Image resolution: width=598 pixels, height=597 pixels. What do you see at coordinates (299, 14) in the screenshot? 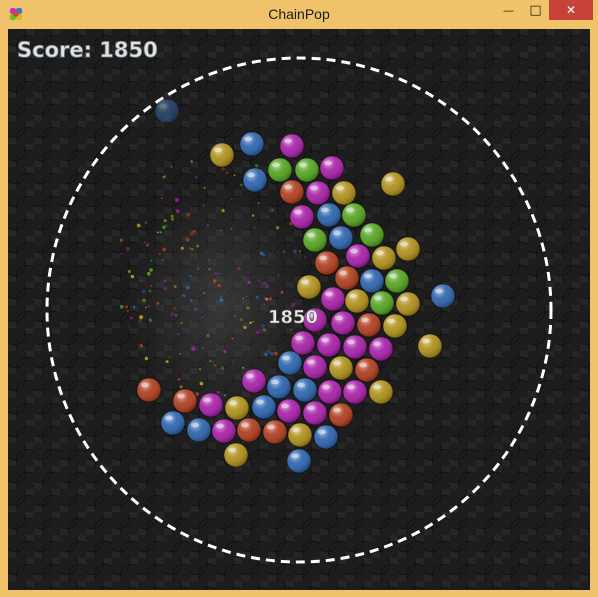
I see `title-bar: ChainPop — □ ✕` at bounding box center [299, 14].